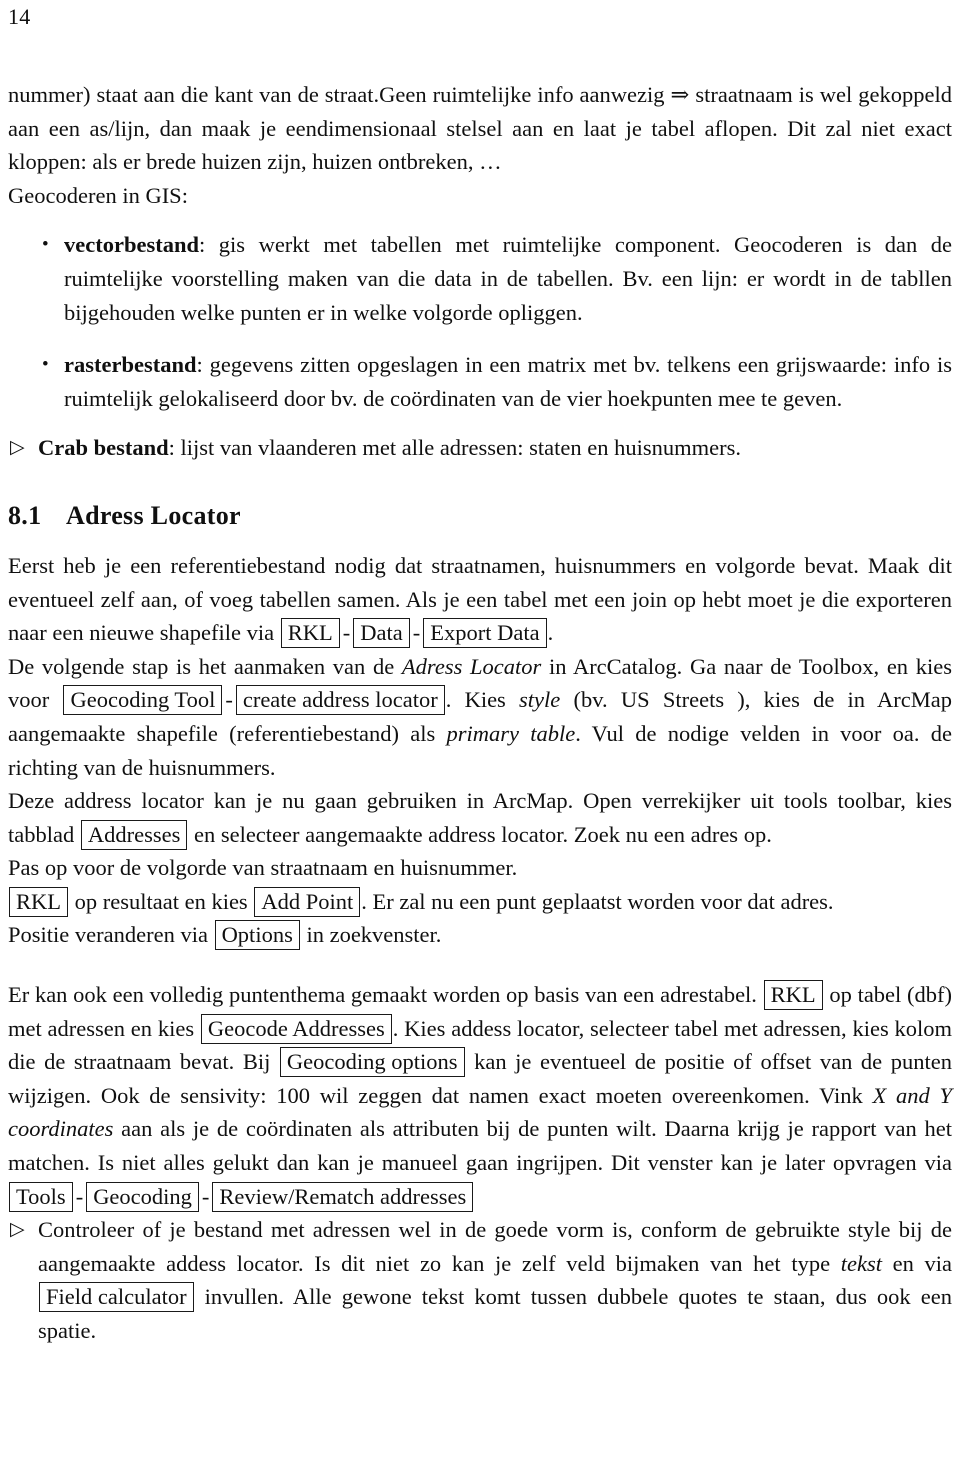 This screenshot has width=960, height=1459. Describe the element at coordinates (307, 901) in the screenshot. I see `menu-box-add-point: Add Point` at that location.